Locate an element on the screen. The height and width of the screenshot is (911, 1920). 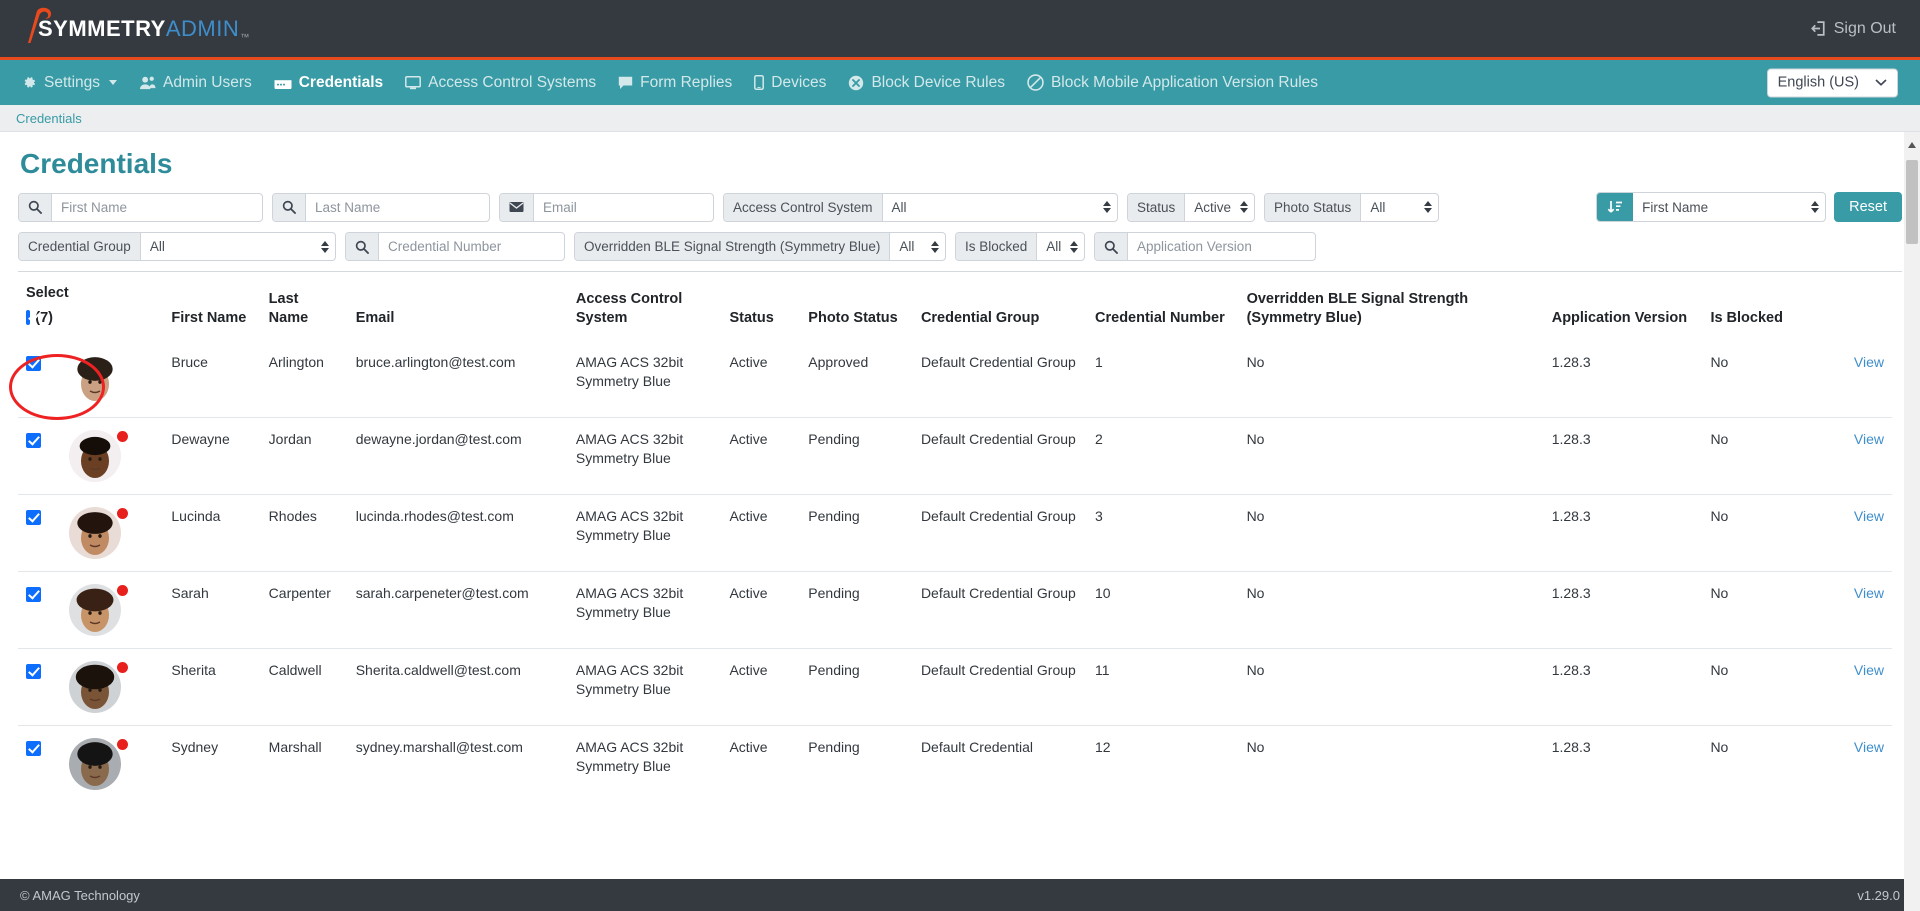
is-blocked-column-header: Is Blocked is located at coordinates (1756, 306).